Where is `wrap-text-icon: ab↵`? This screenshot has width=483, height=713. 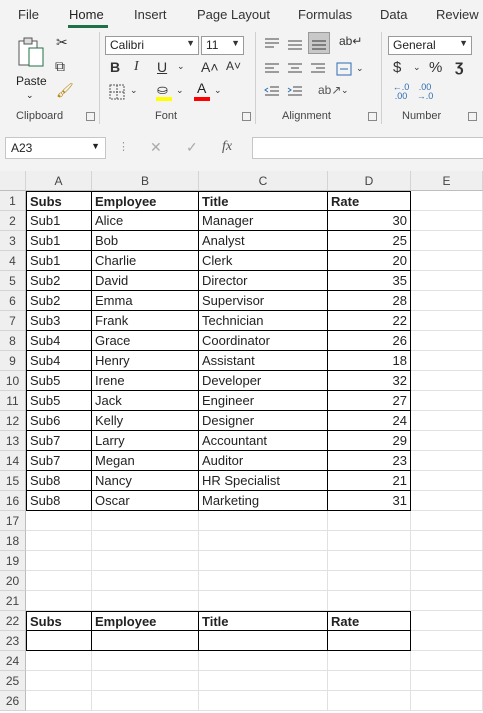
wrap-text-icon: ab↵ is located at coordinates (350, 41).